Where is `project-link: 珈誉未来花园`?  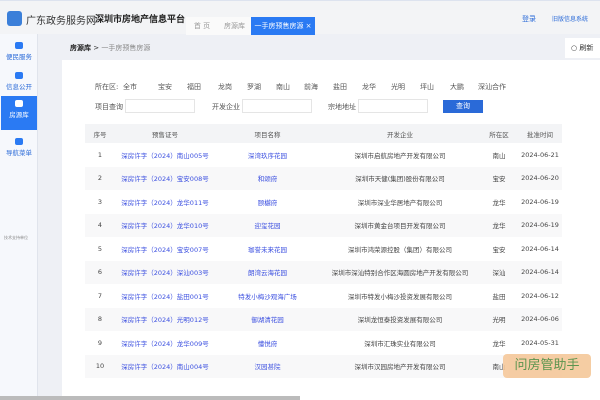
project-link: 珈誉未来花园 is located at coordinates (267, 250).